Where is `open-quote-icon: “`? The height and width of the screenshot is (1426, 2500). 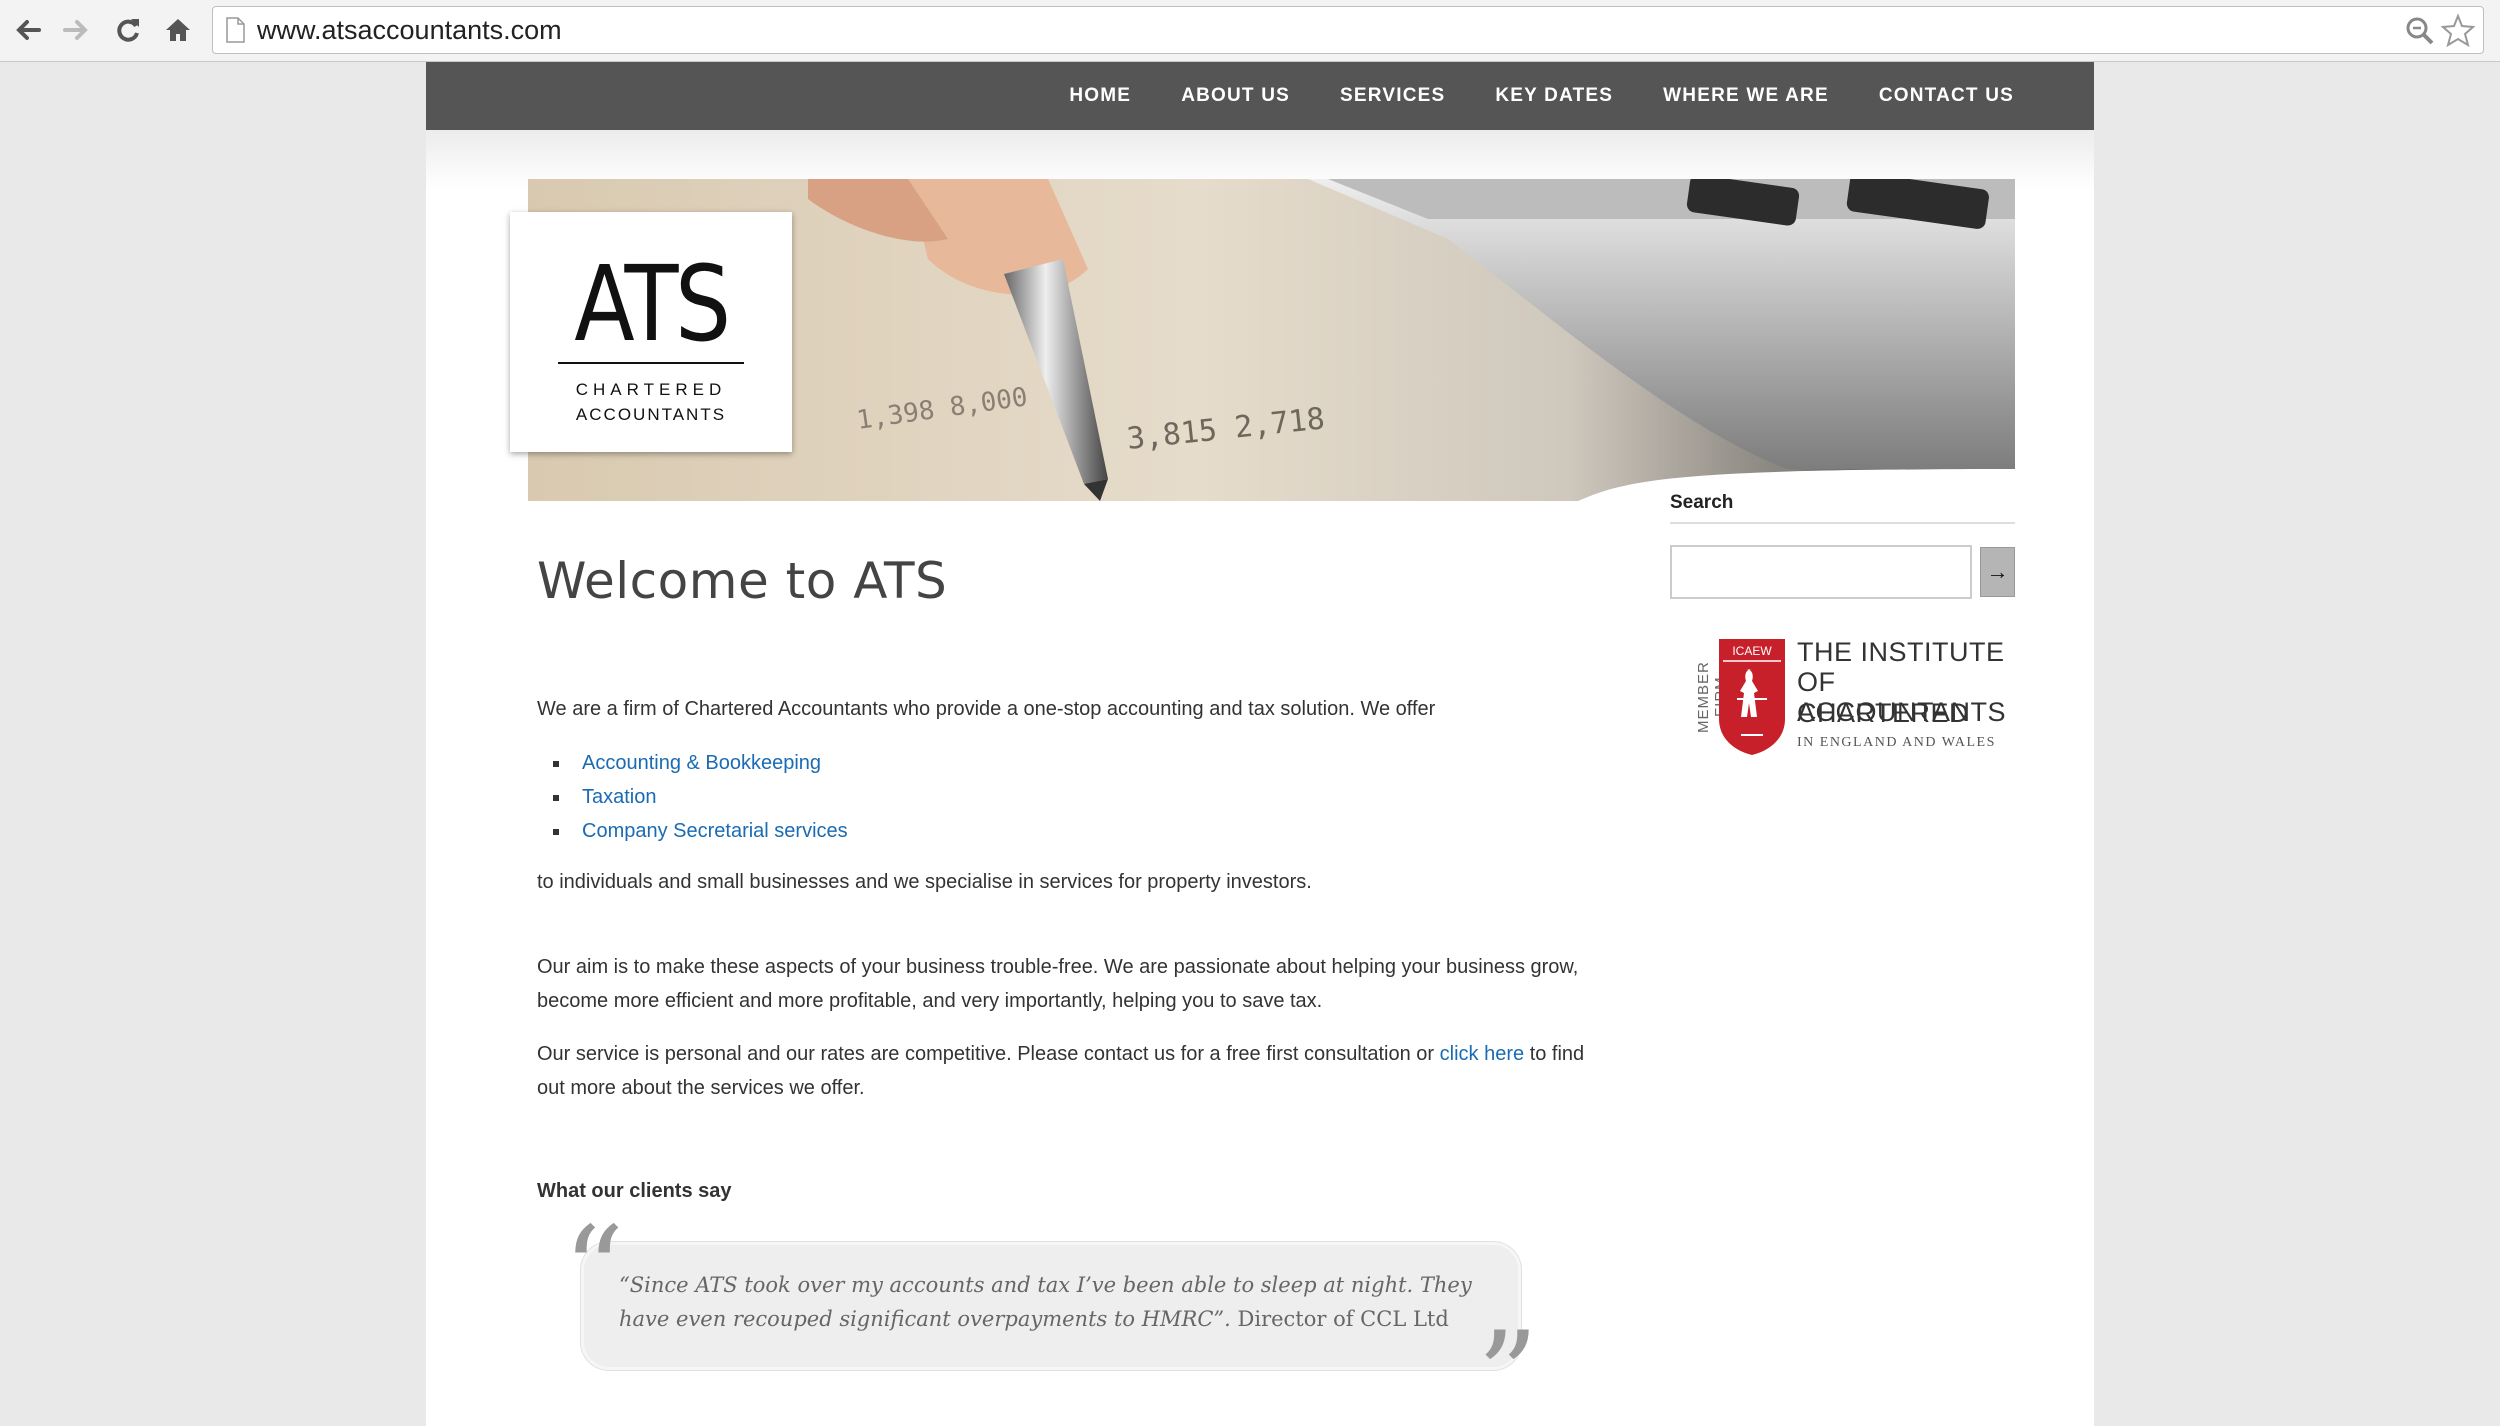
open-quote-icon: “ is located at coordinates (594, 1271).